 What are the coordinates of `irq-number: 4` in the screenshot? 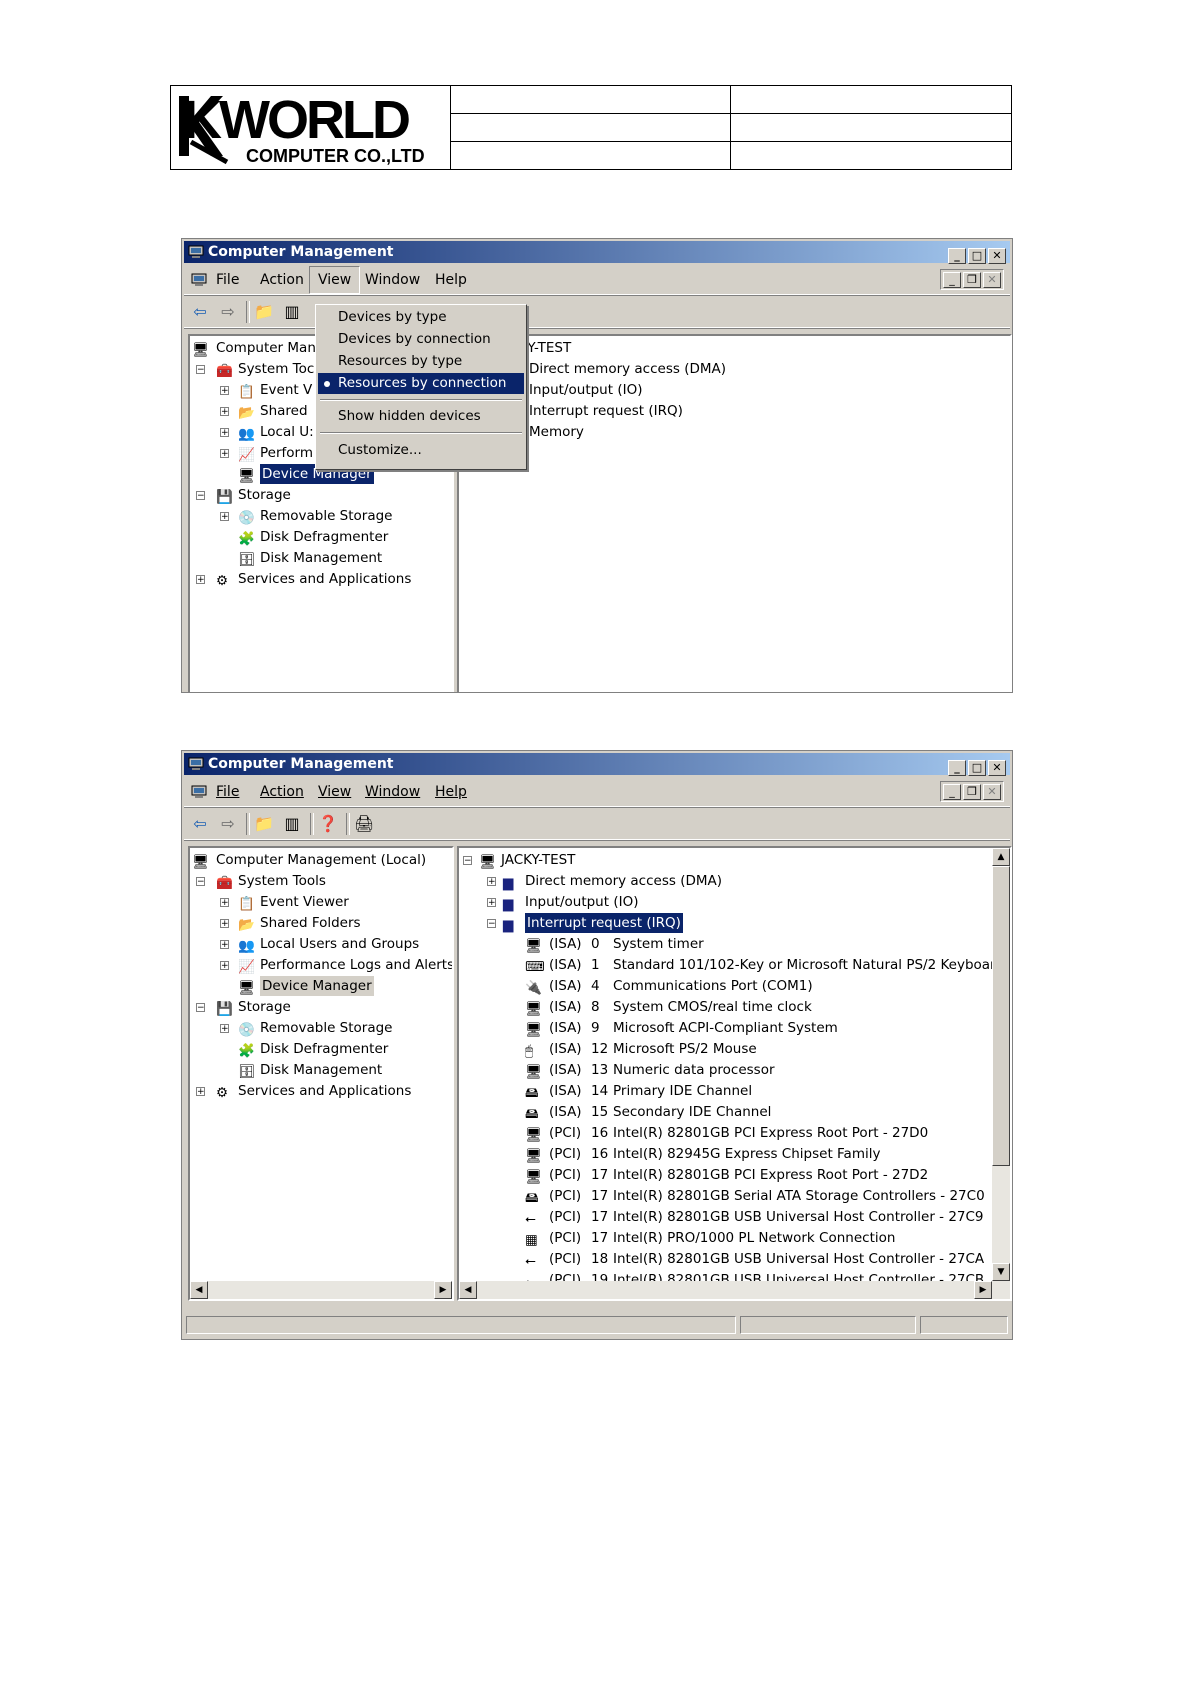 It's located at (595, 986).